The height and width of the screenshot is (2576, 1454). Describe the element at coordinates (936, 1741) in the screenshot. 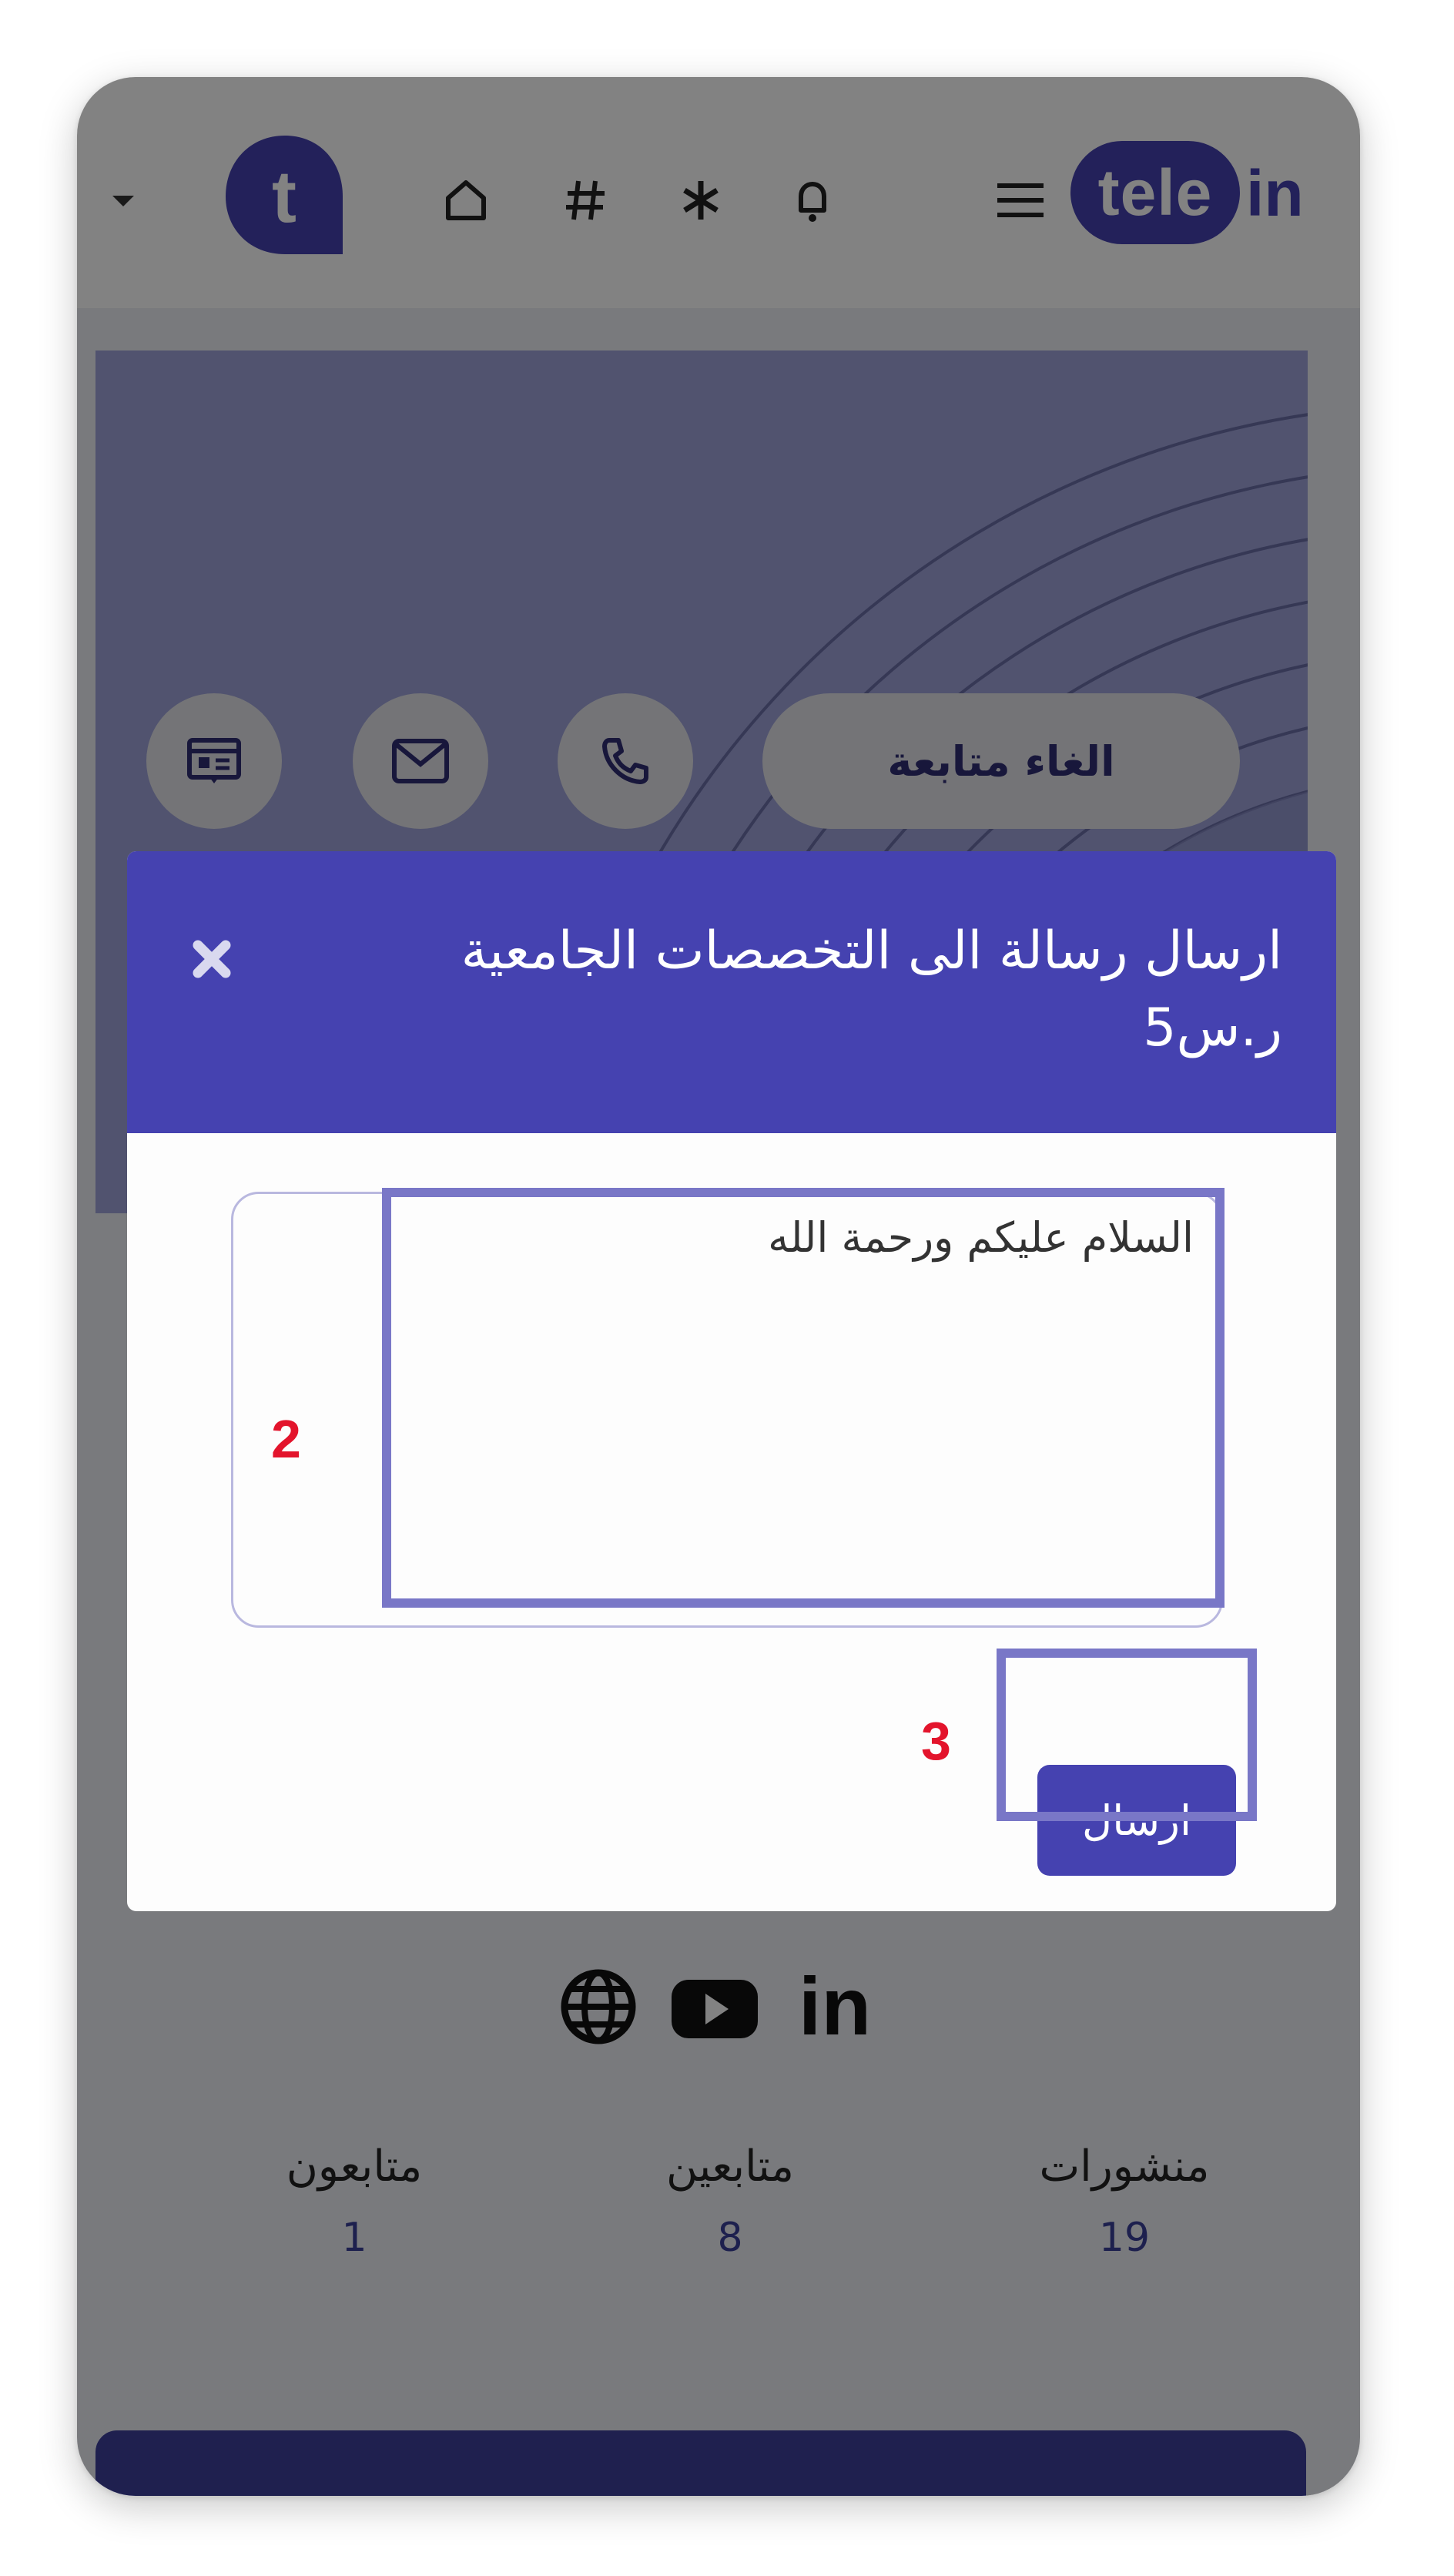

I see `step-number-3: 3` at that location.